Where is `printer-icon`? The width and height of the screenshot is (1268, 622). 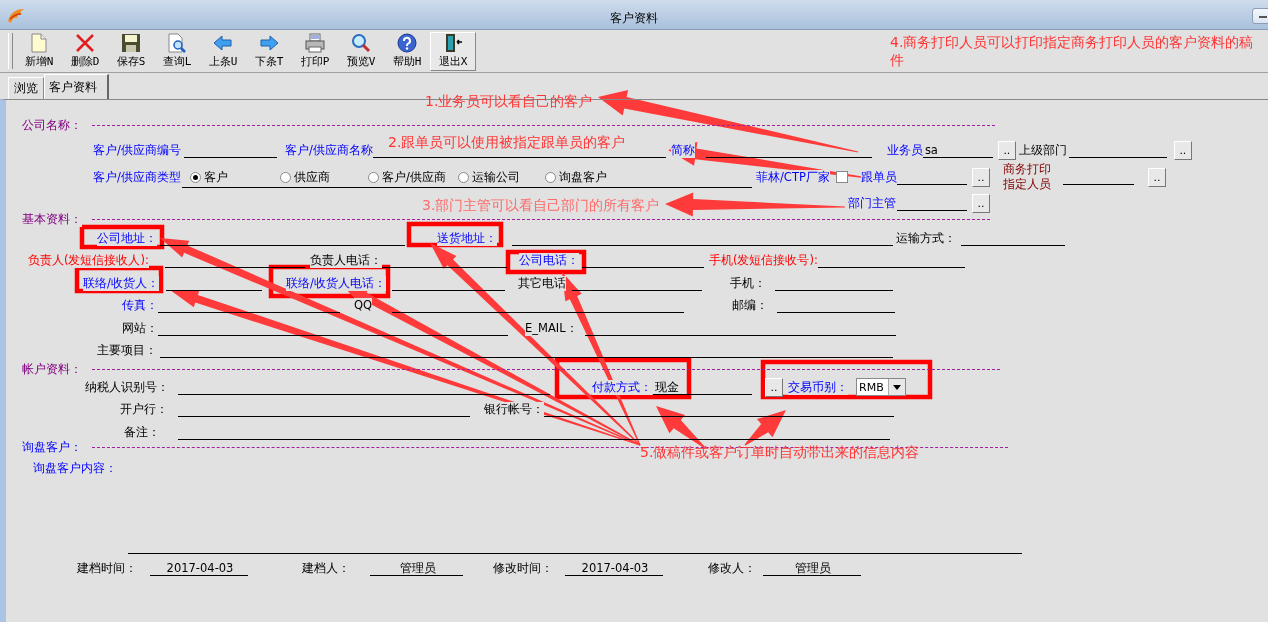 printer-icon is located at coordinates (315, 43).